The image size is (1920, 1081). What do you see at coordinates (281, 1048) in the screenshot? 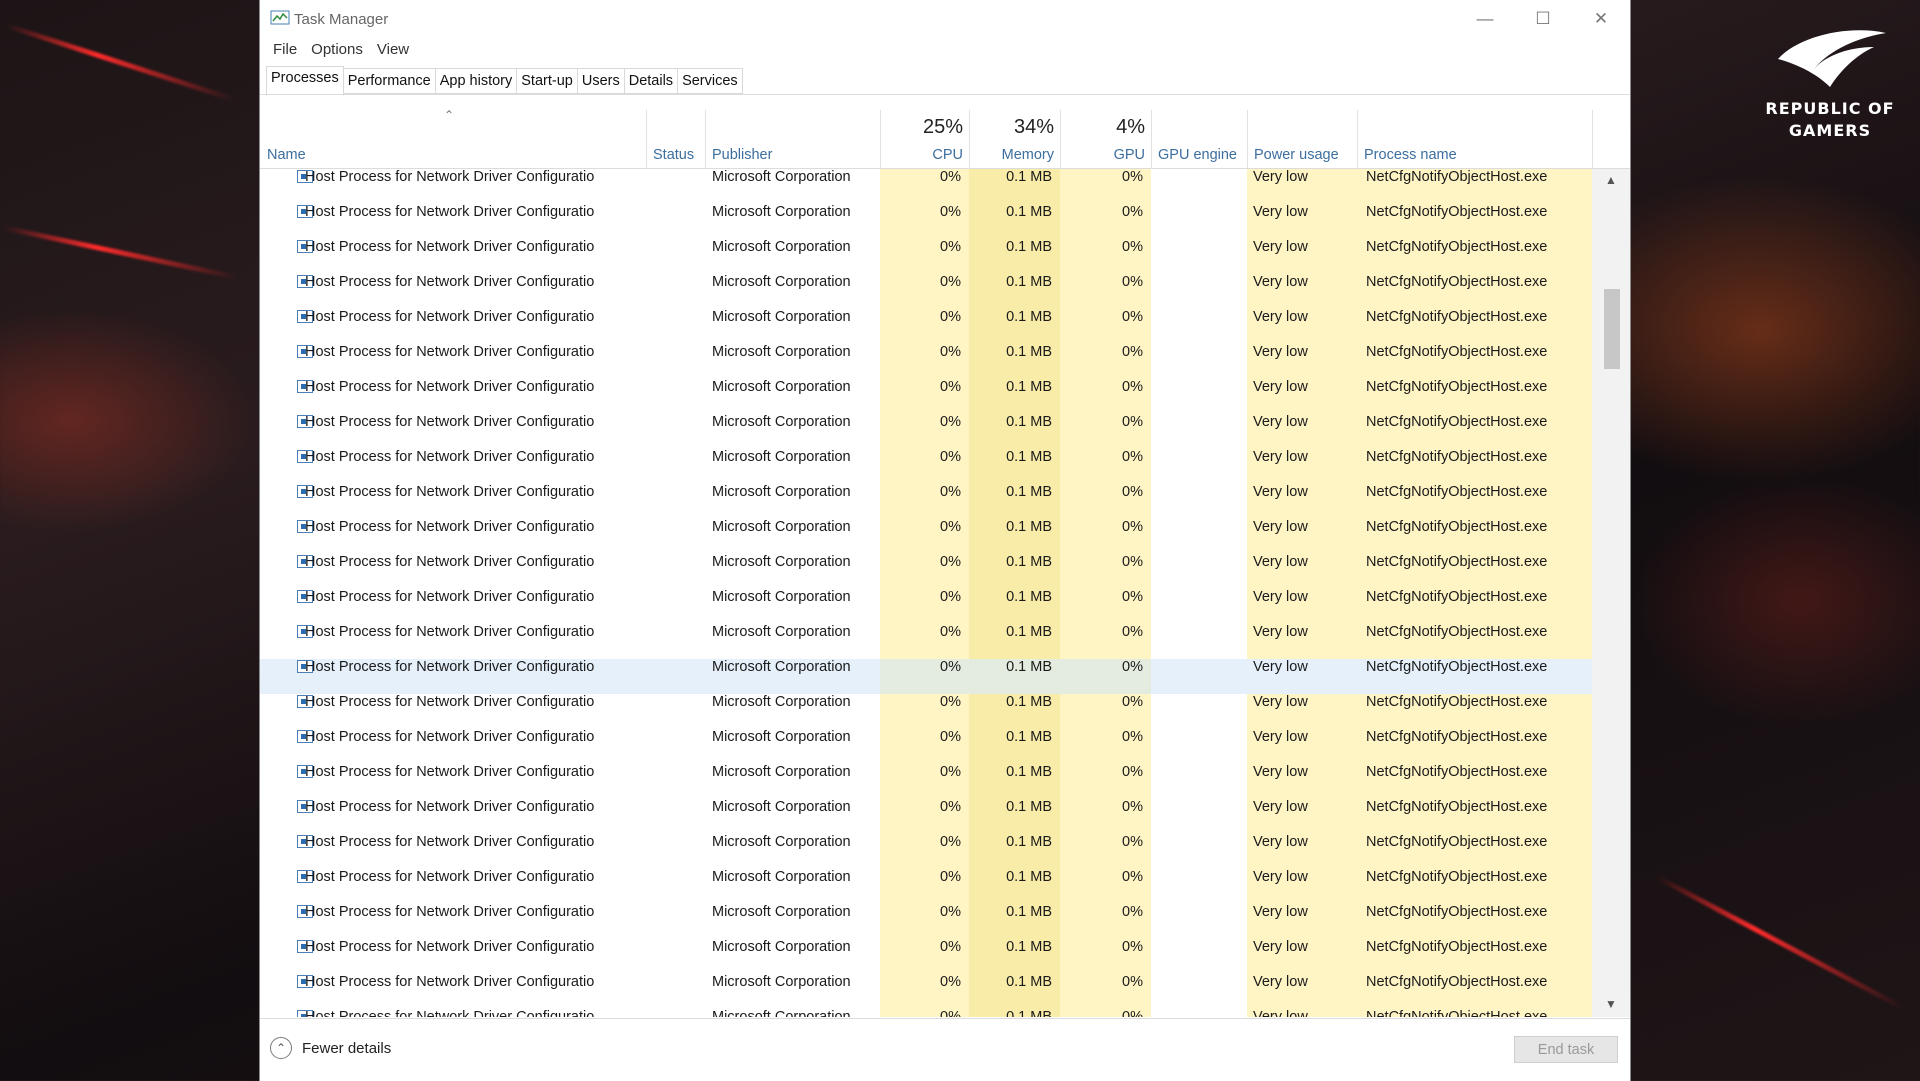
I see `chevron-up-circle-icon: ⌃` at bounding box center [281, 1048].